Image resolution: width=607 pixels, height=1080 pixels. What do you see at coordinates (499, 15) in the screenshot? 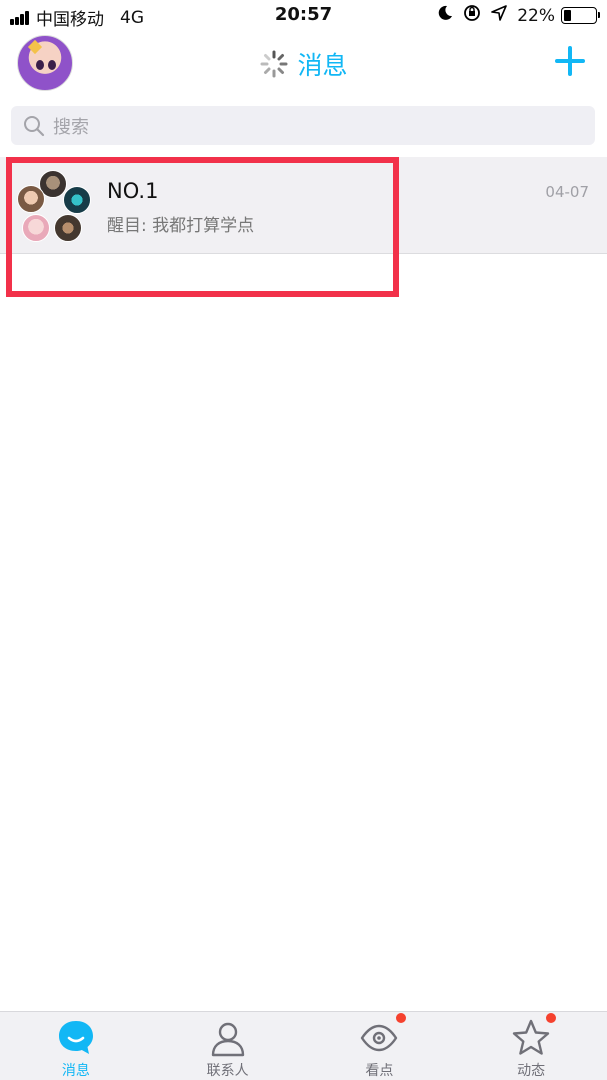
I see `location-icon` at bounding box center [499, 15].